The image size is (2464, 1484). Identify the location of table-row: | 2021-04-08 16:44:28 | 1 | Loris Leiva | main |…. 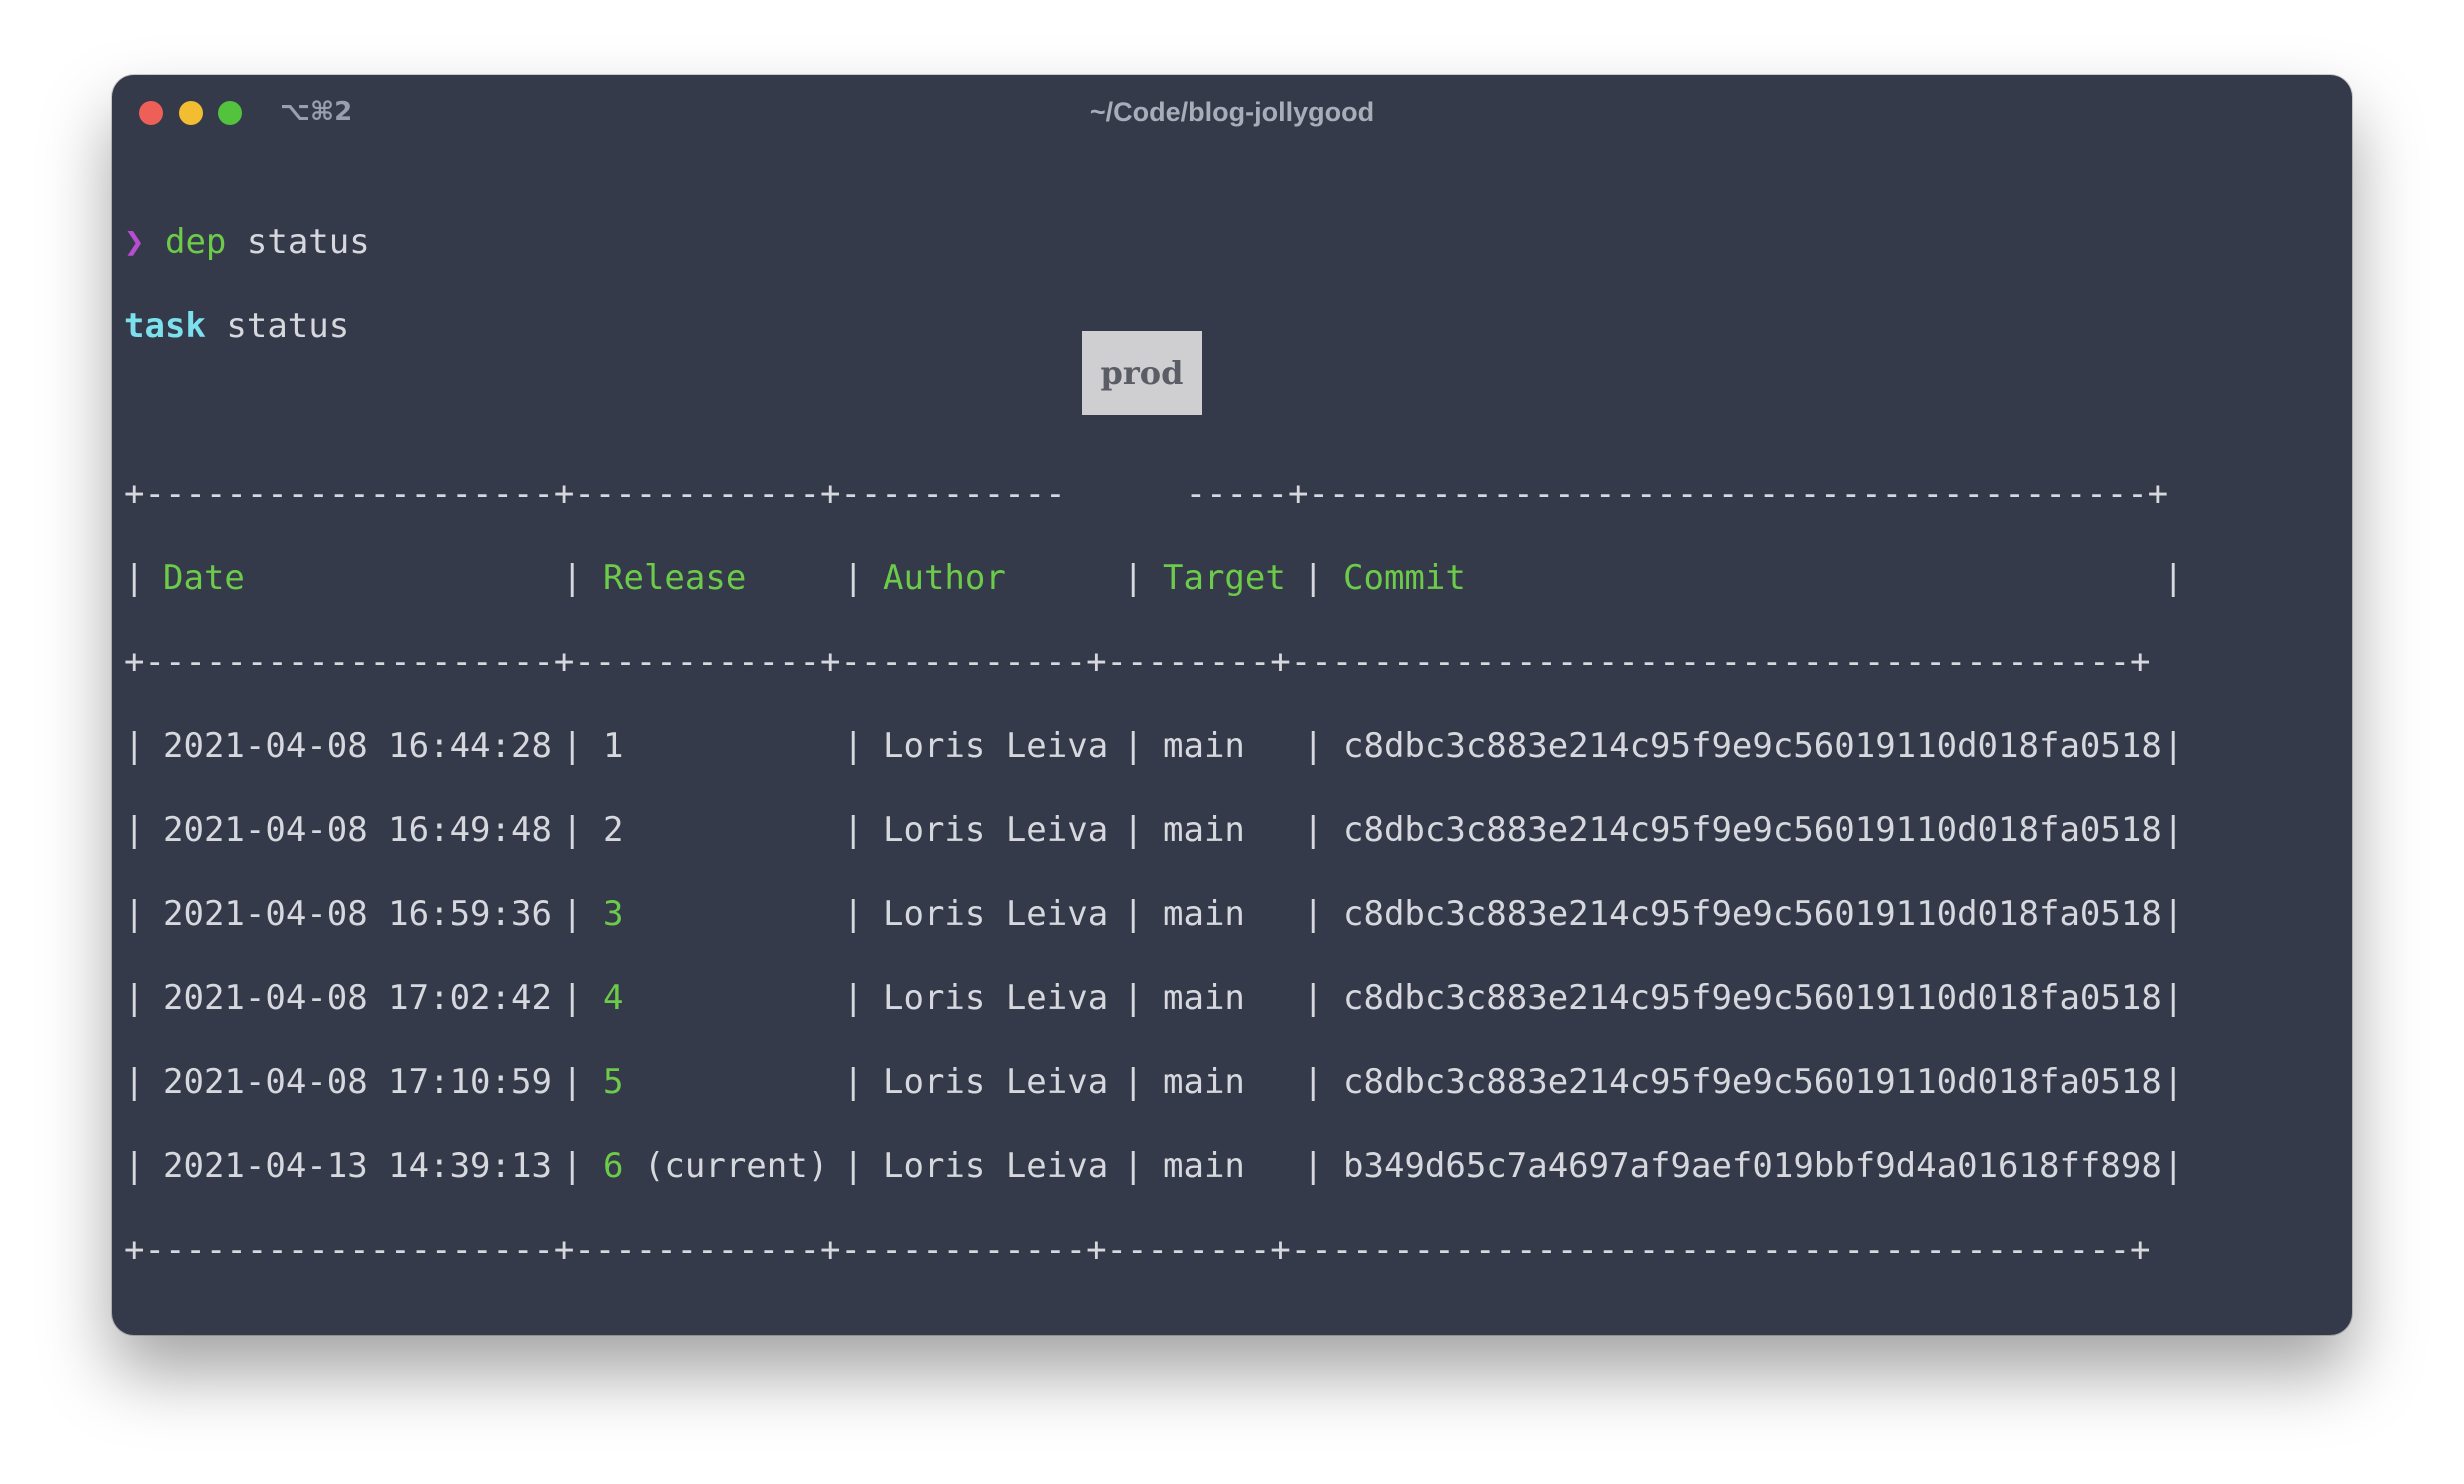
(1224, 746).